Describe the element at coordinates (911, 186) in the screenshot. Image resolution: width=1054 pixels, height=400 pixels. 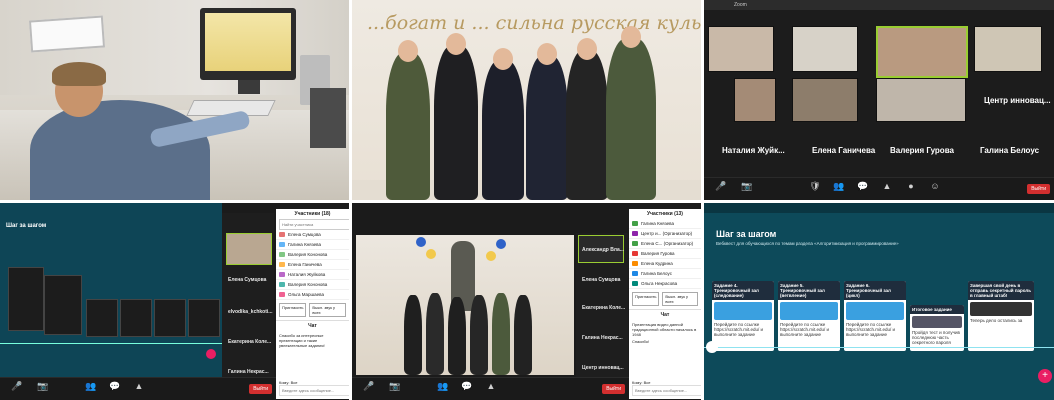
I see `record-button: ●` at that location.